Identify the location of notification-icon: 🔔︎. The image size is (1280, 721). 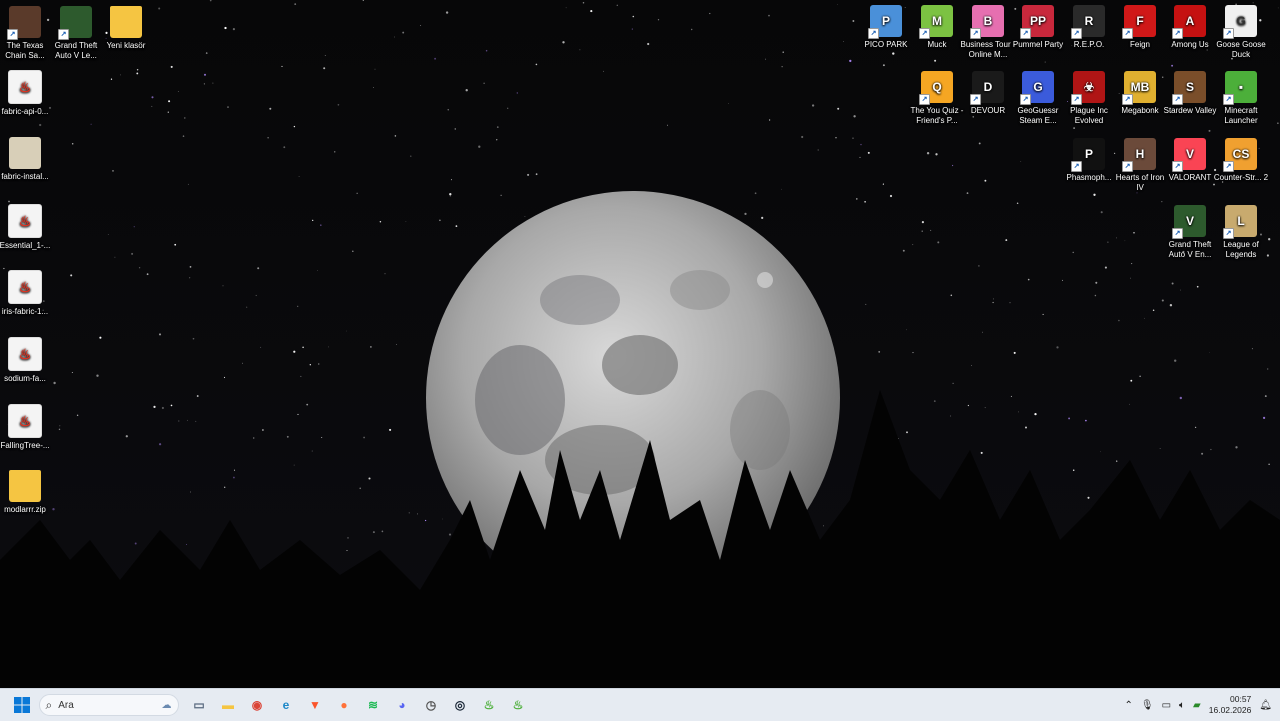
(1265, 705).